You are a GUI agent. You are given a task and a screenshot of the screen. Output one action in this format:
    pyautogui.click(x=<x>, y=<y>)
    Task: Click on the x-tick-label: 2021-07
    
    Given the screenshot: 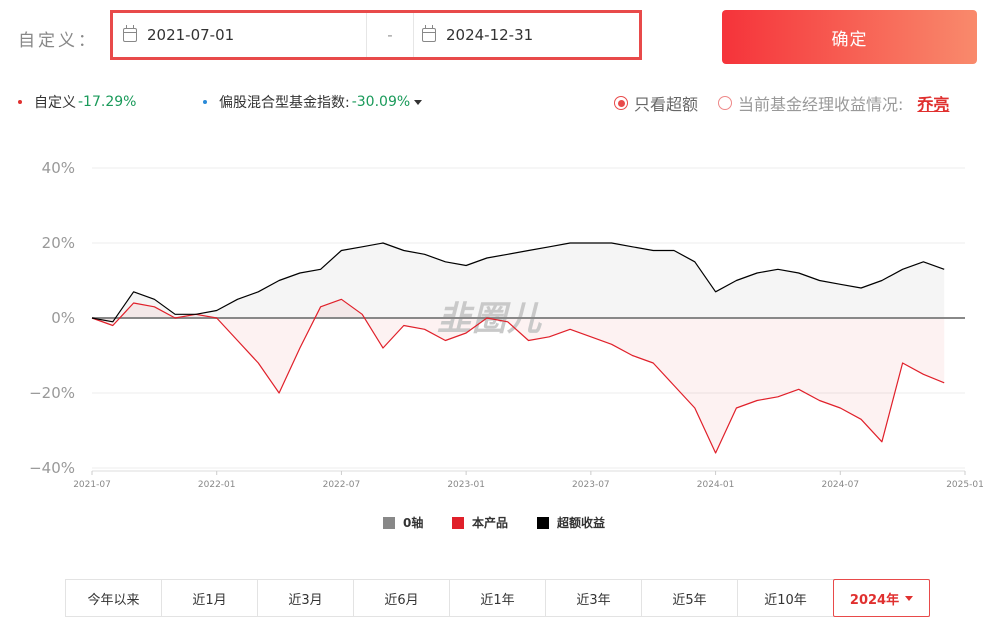 What is the action you would take?
    pyautogui.click(x=92, y=485)
    